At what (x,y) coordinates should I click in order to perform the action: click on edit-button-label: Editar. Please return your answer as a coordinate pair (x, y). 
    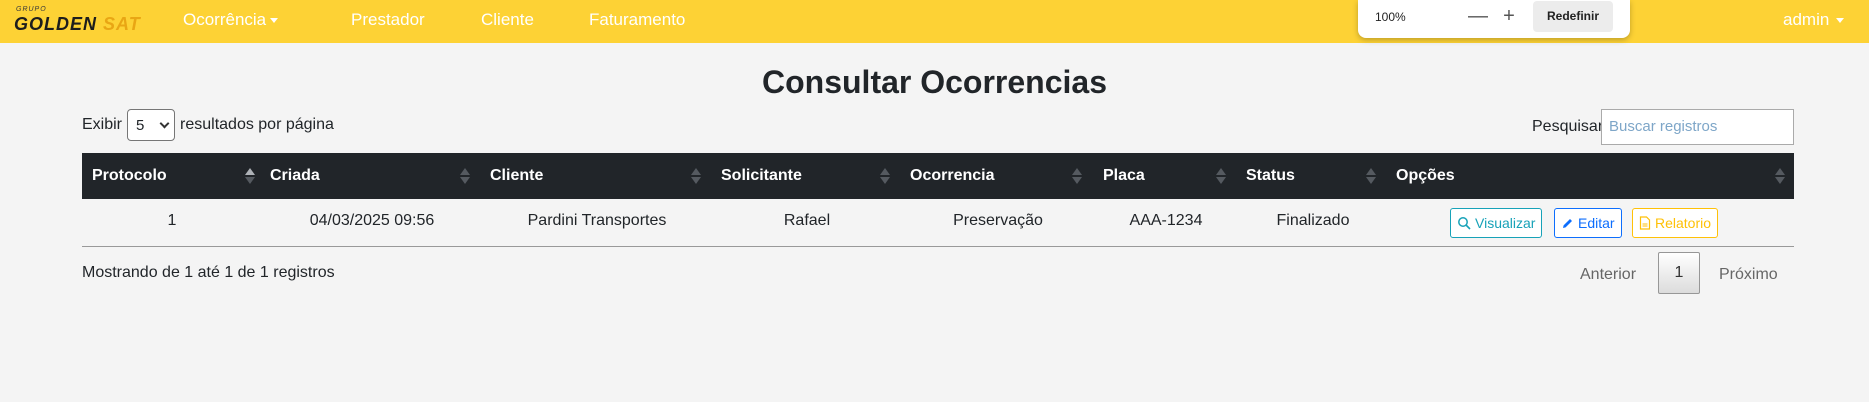
    Looking at the image, I should click on (1596, 223).